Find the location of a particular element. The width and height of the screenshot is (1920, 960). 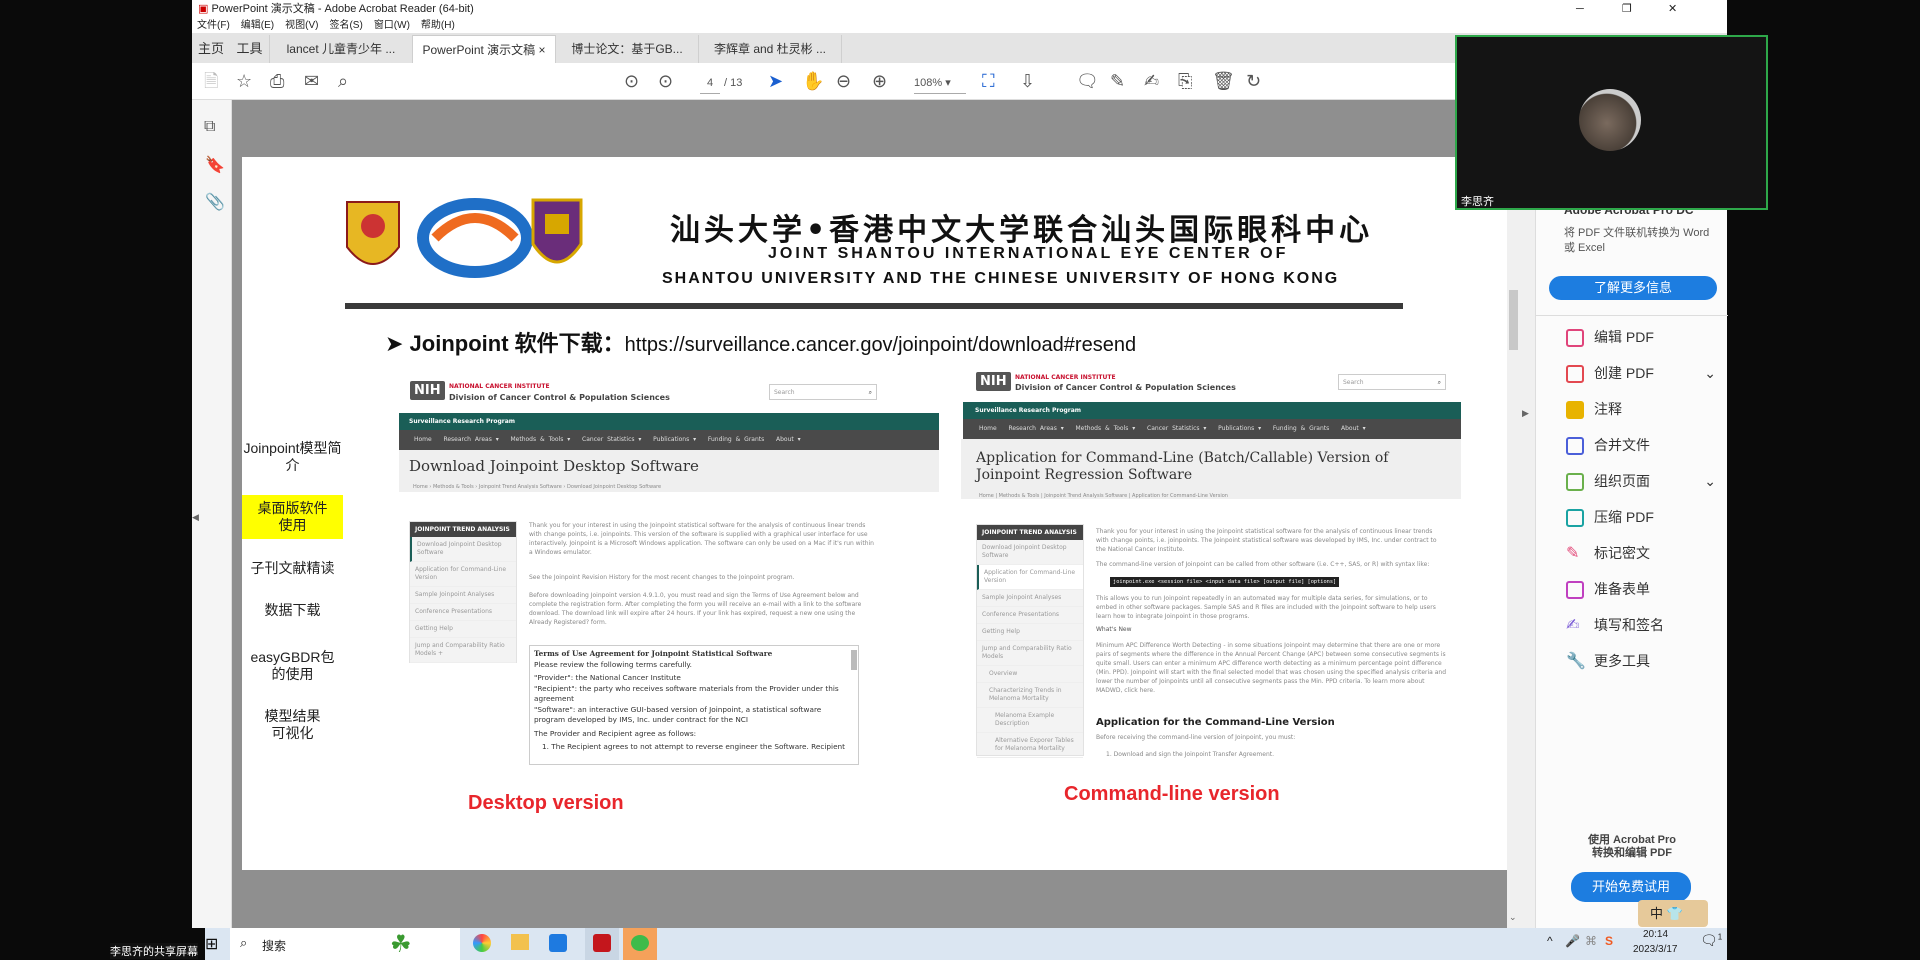

clock-date: 2023/3/17 is located at coordinates (1655, 949).